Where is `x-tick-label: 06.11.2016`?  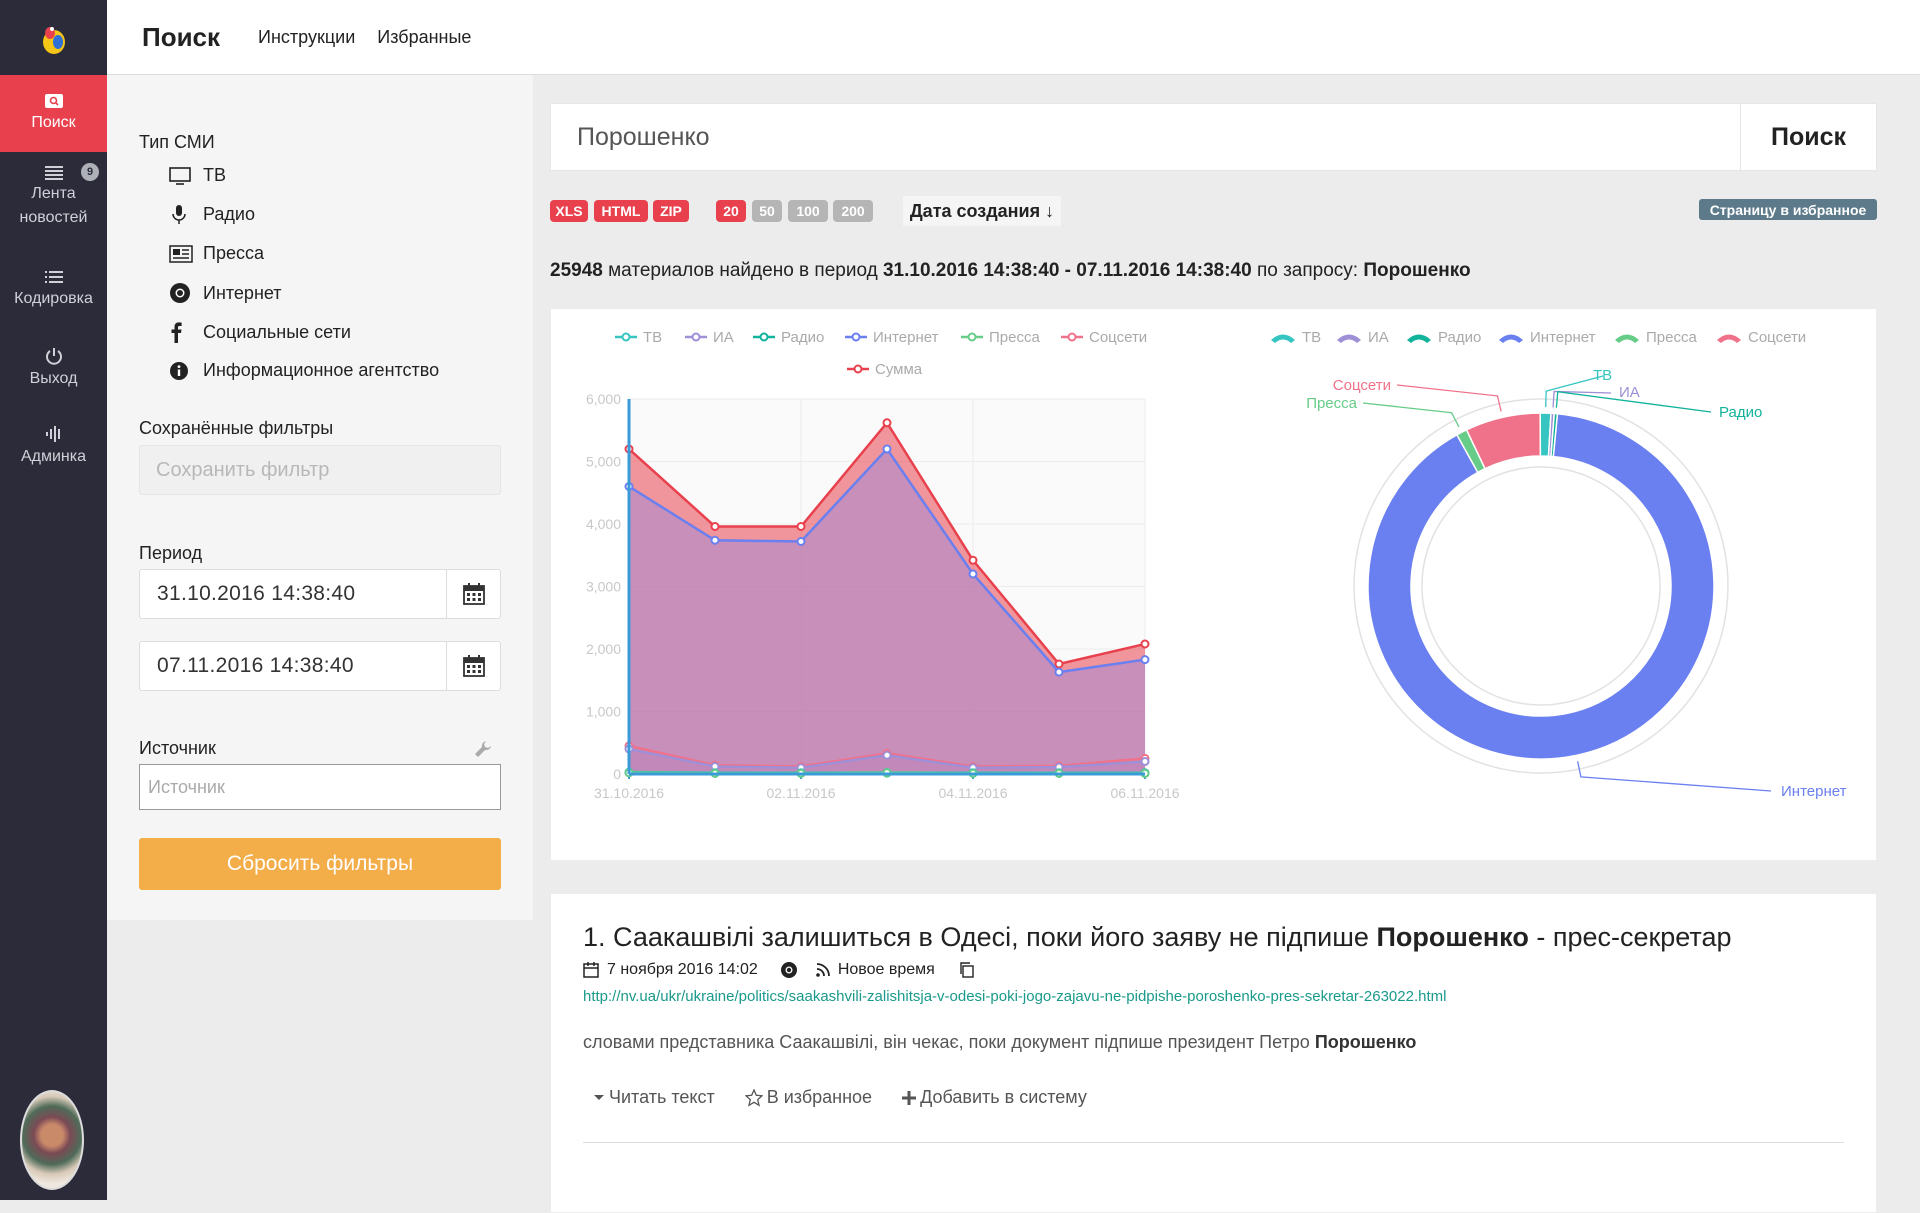
x-tick-label: 06.11.2016 is located at coordinates (1144, 793).